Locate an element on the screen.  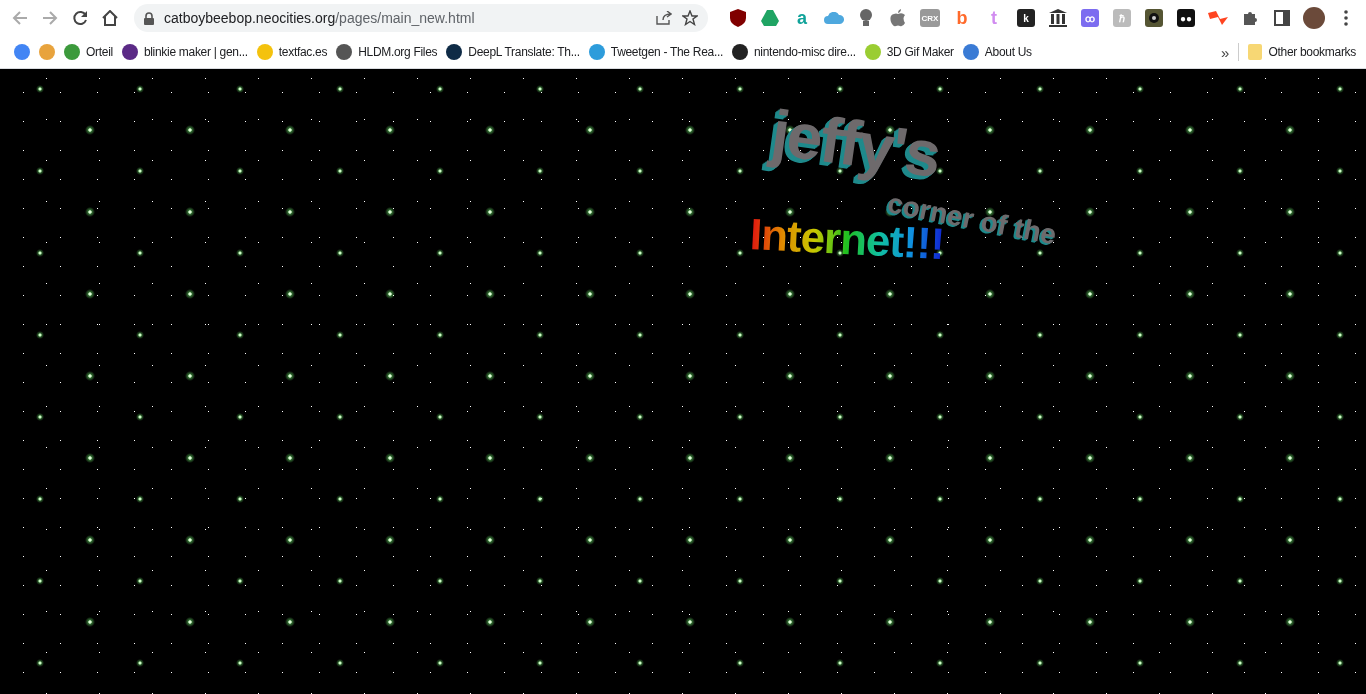
forward-arrow-icon is located at coordinates (50, 18).